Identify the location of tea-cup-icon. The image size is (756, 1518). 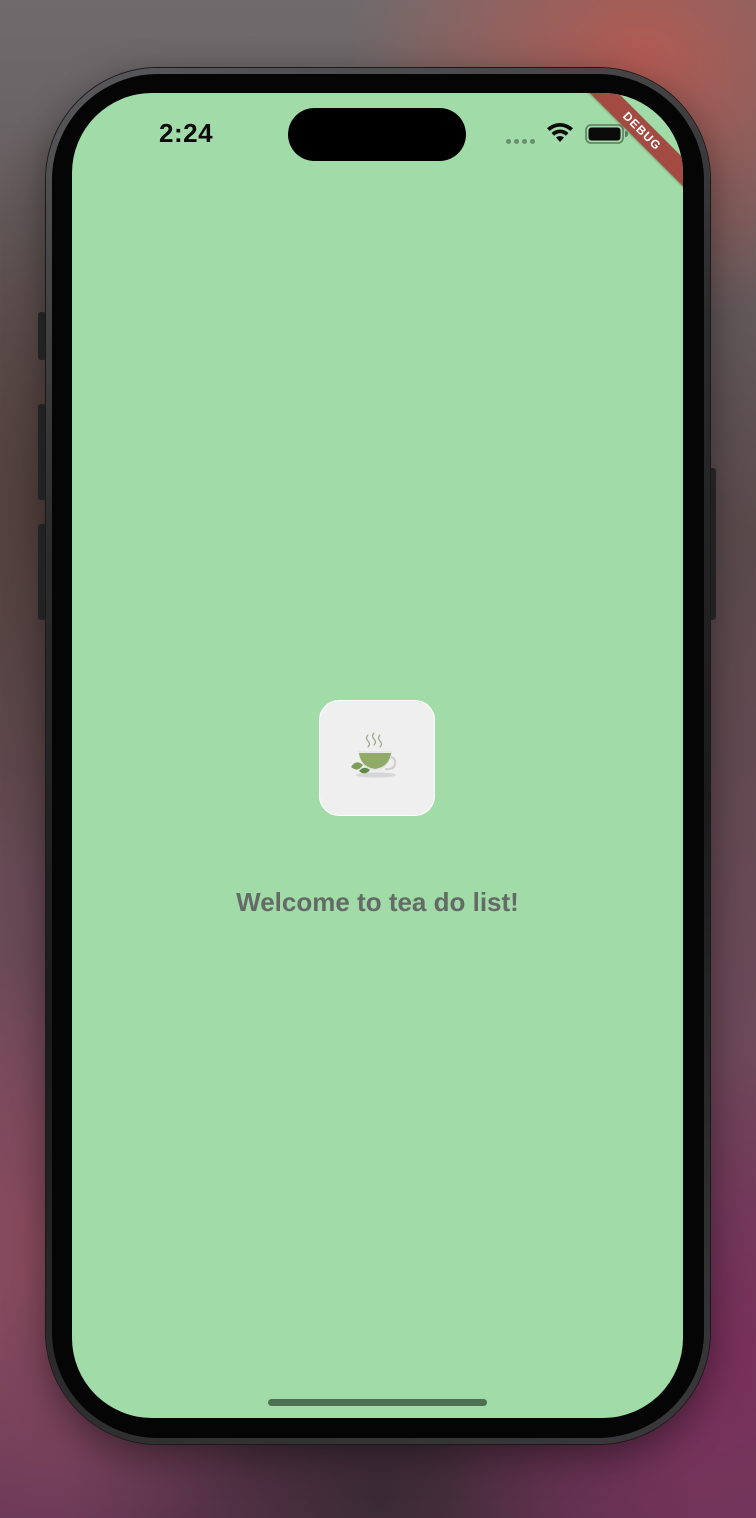
(374, 755).